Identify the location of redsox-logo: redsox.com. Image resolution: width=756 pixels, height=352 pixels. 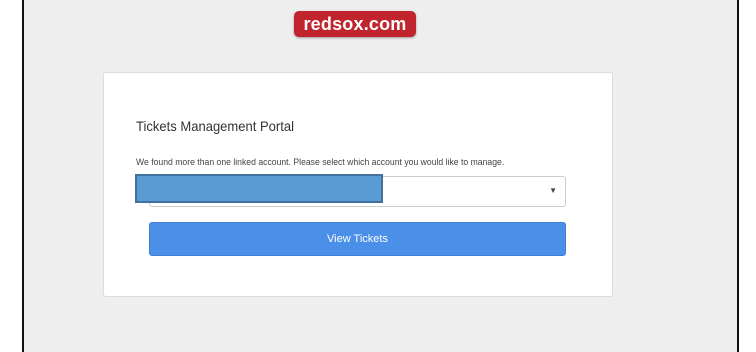
(355, 24).